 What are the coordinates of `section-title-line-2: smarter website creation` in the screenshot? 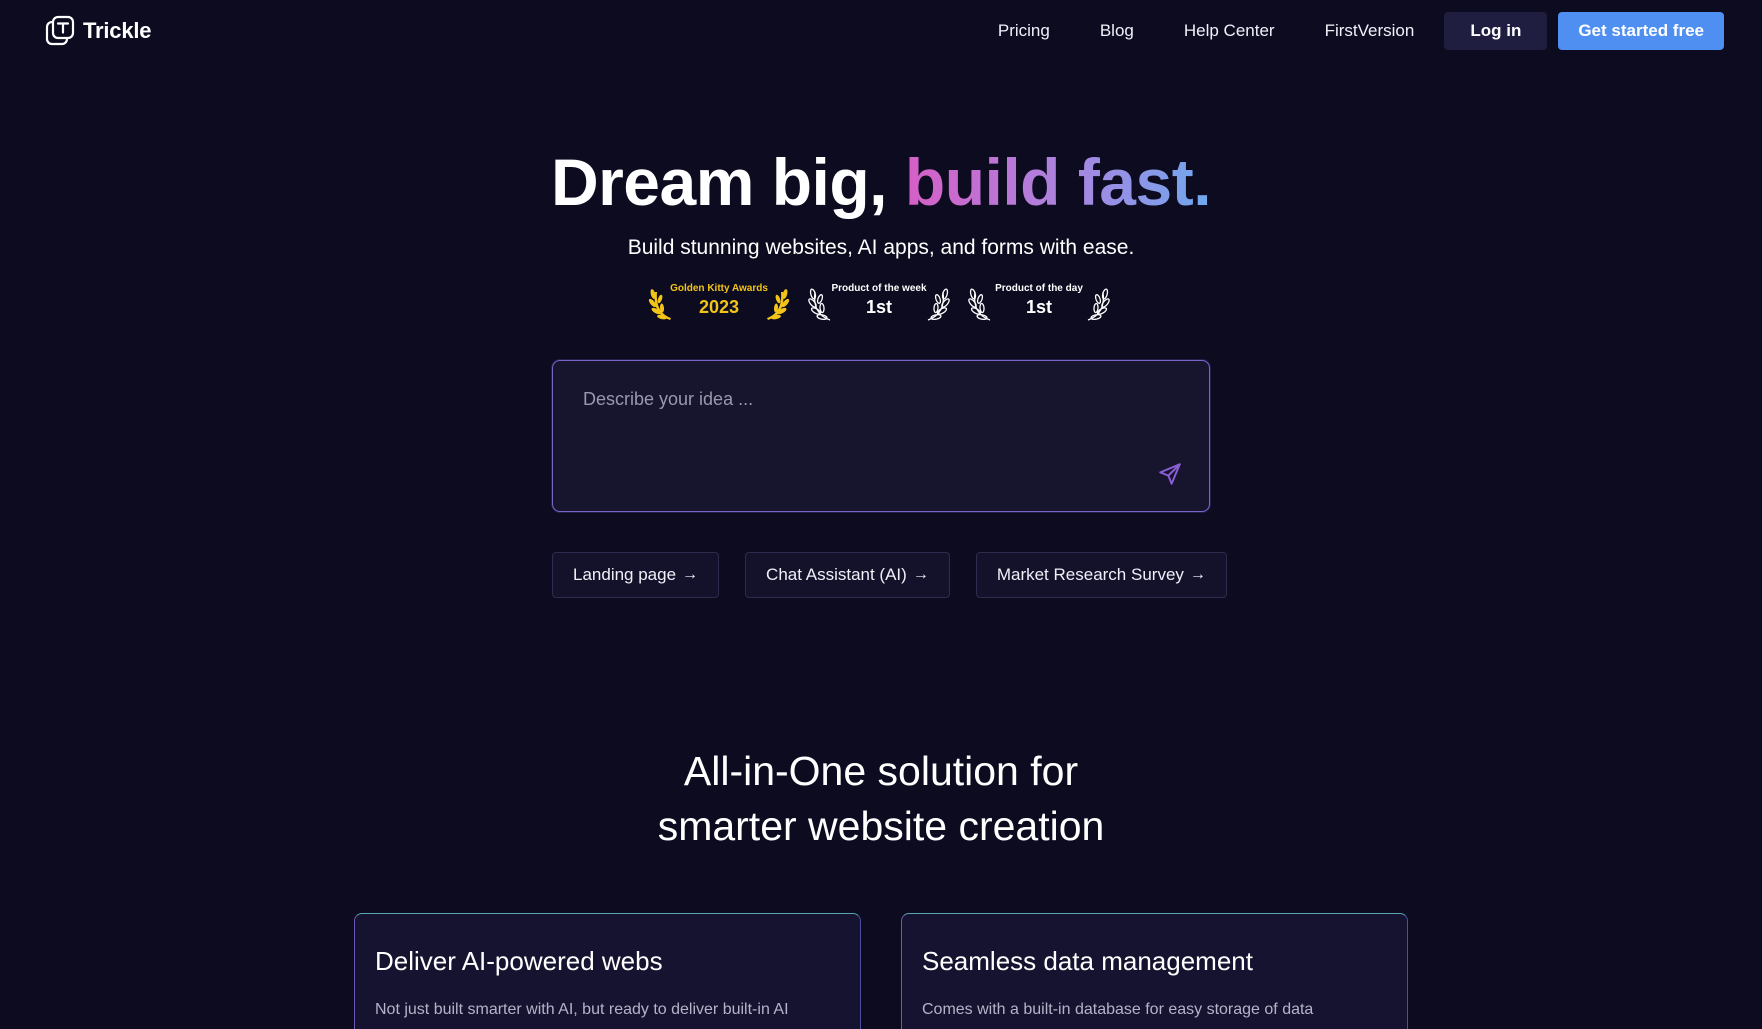 It's located at (881, 826).